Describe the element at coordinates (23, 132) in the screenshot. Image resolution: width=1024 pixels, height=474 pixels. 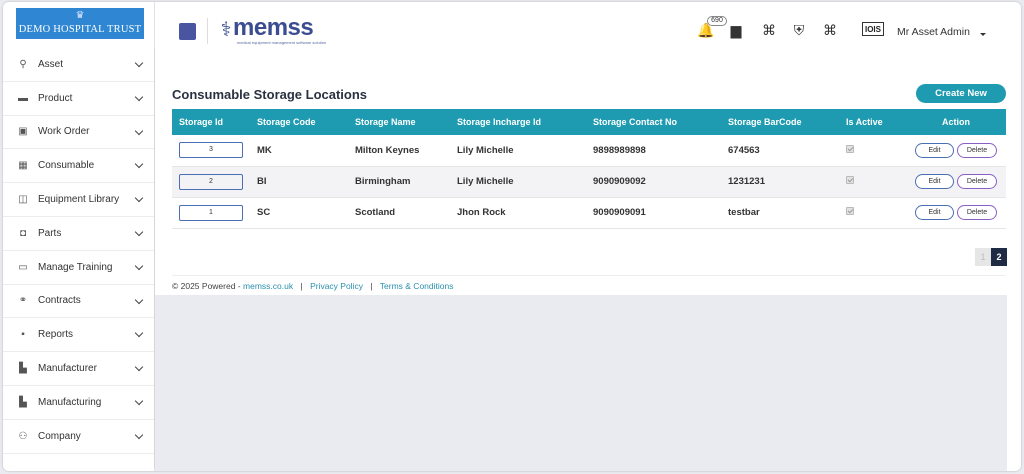
I see `work-order-icon: ▣` at that location.